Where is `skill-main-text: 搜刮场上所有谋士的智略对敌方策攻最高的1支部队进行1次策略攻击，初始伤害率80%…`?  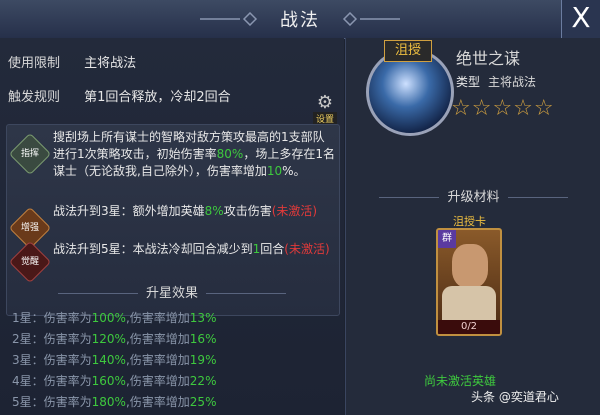
skill-main-text: 搜刮场上所有谋士的智略对敌方策攻最高的1支部队进行1次策略攻击，初始伤害率80%… is located at coordinates (194, 154).